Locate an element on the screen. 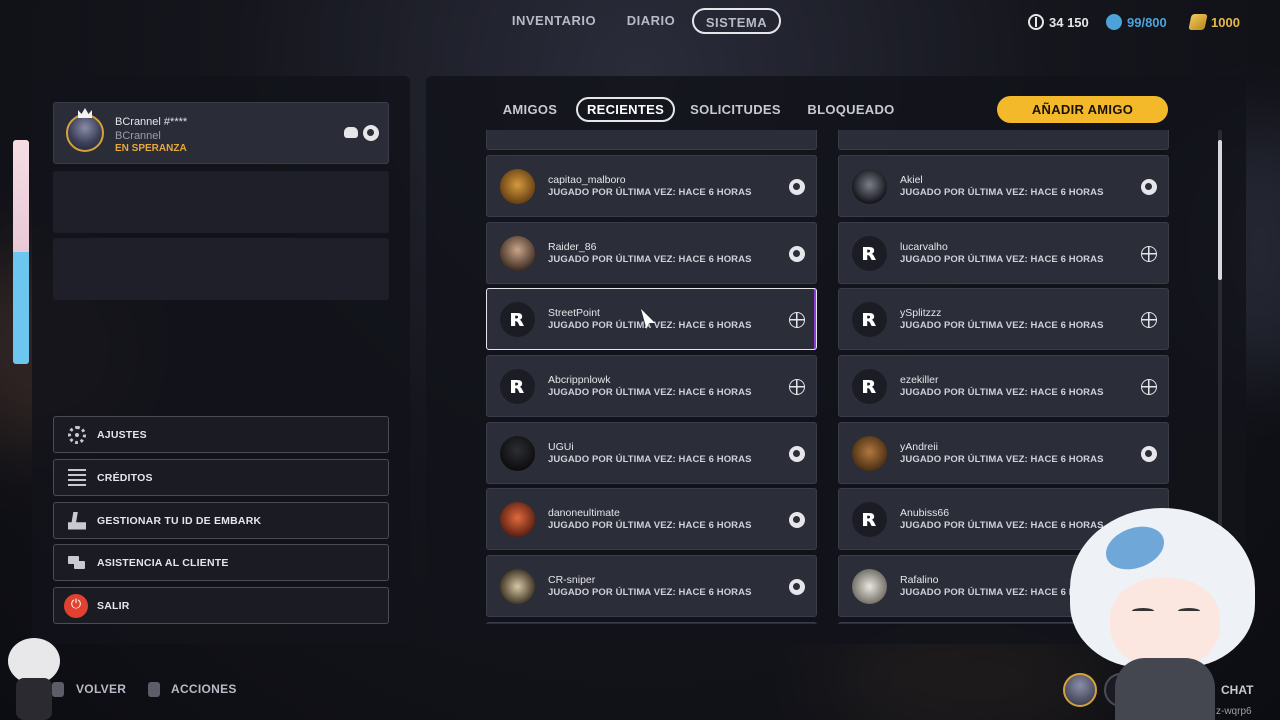 The height and width of the screenshot is (720, 1280). id-card-icon is located at coordinates (77, 520).